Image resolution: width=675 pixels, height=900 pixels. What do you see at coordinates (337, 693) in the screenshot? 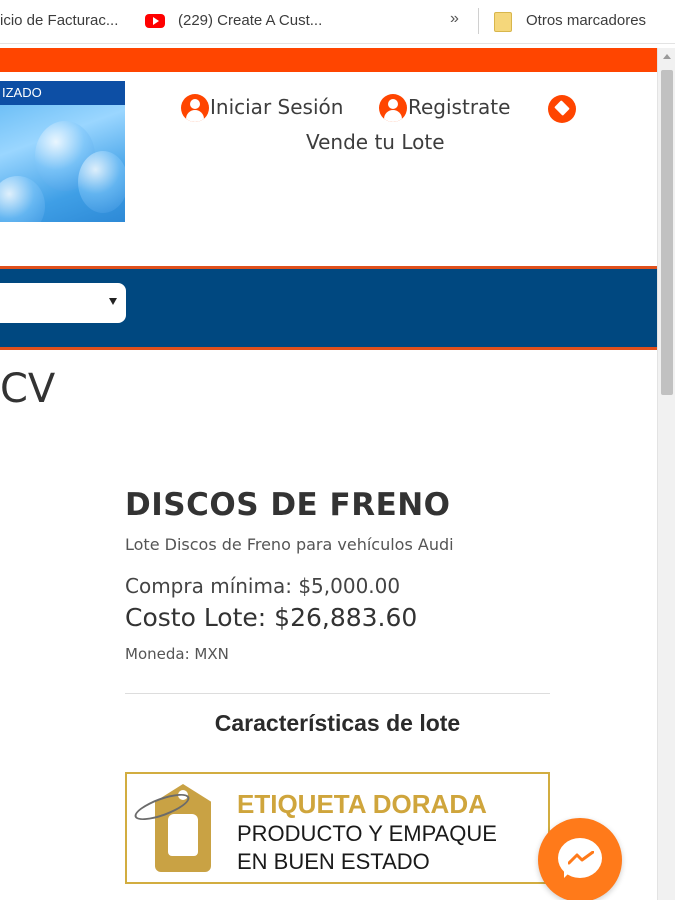
I see `divider` at bounding box center [337, 693].